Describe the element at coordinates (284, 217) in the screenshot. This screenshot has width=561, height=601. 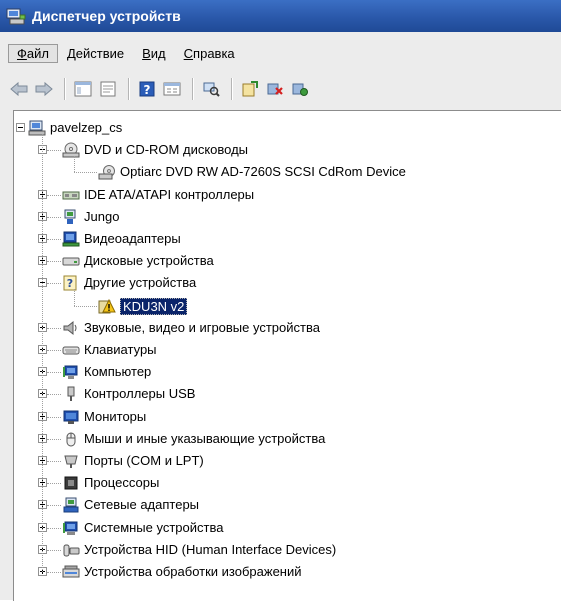
I see `tree-category: Jungo` at that location.